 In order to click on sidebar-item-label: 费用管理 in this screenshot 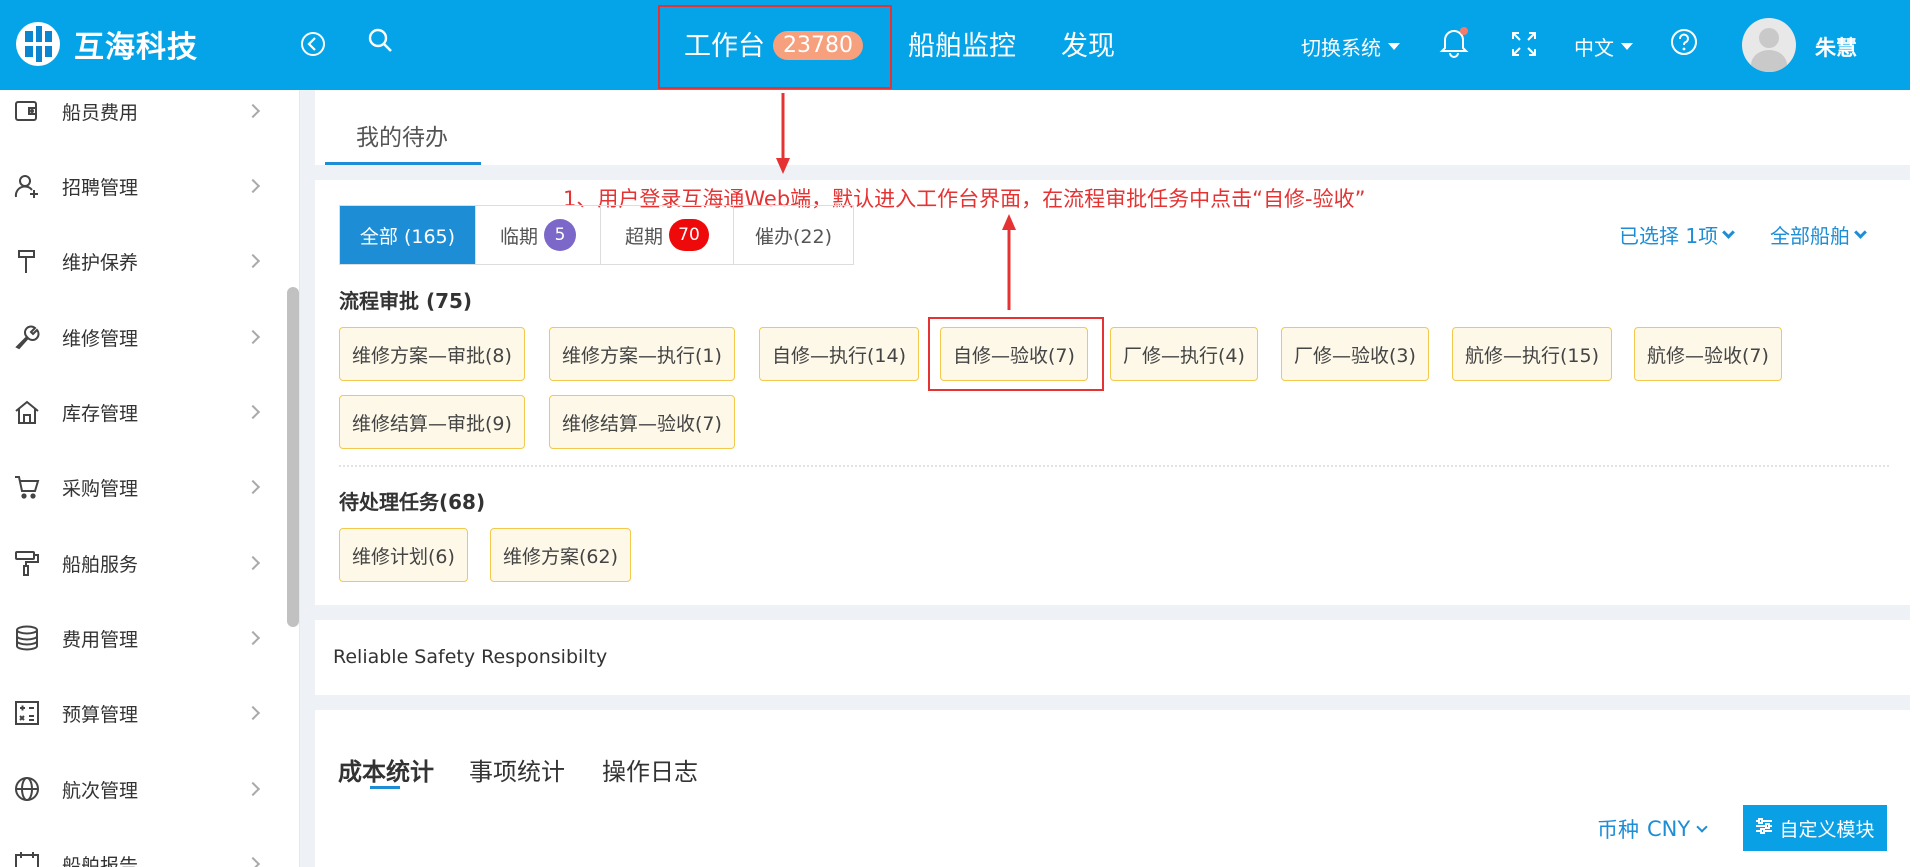, I will do `click(100, 639)`.